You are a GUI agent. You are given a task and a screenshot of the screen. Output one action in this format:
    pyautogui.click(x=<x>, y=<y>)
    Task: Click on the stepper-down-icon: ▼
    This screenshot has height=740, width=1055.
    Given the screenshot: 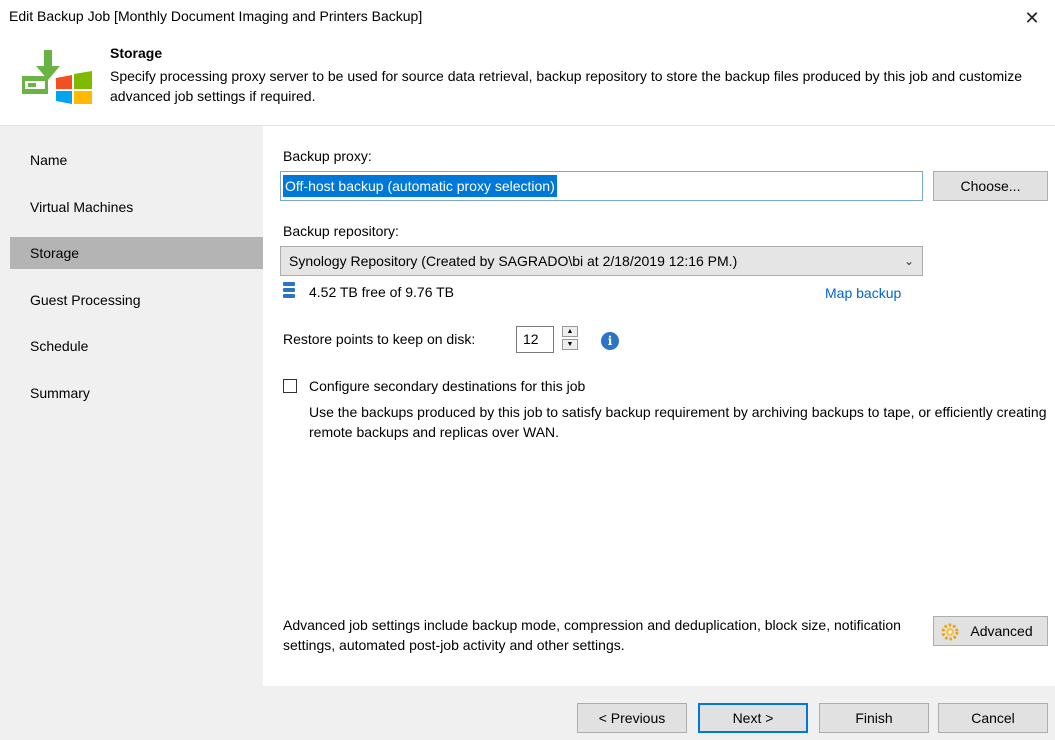 What is the action you would take?
    pyautogui.click(x=570, y=344)
    